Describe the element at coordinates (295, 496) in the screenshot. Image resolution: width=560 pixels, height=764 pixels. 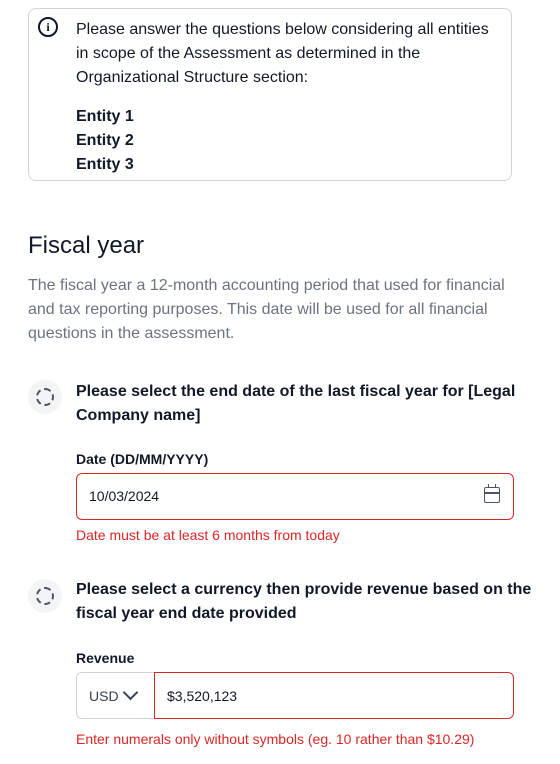
I see `fiscal-year-end-date-input: 10/03/2024` at that location.